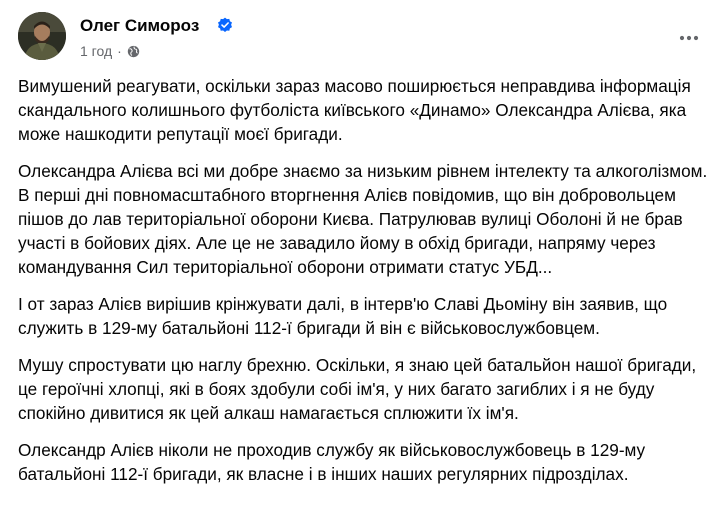 This screenshot has width=728, height=522. I want to click on globe-icon, so click(133, 51).